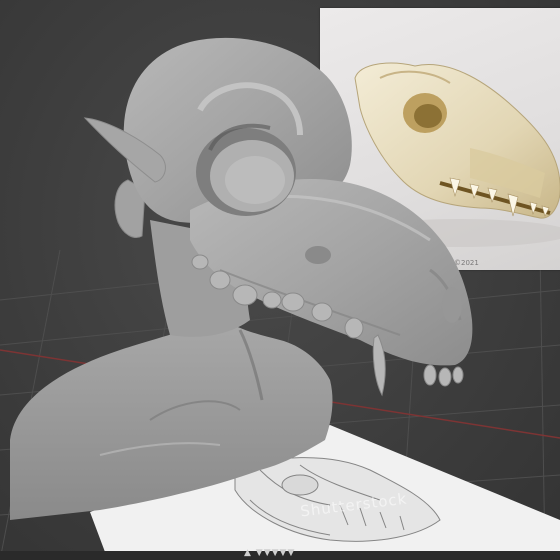  I want to click on nostril, so click(318, 255).